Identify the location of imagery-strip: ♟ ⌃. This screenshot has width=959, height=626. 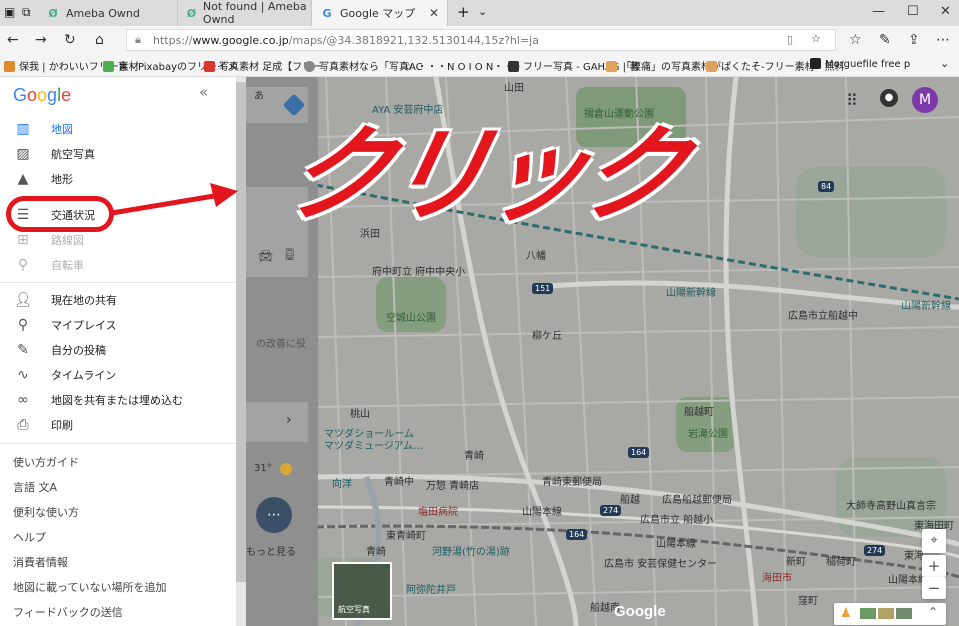
(890, 614).